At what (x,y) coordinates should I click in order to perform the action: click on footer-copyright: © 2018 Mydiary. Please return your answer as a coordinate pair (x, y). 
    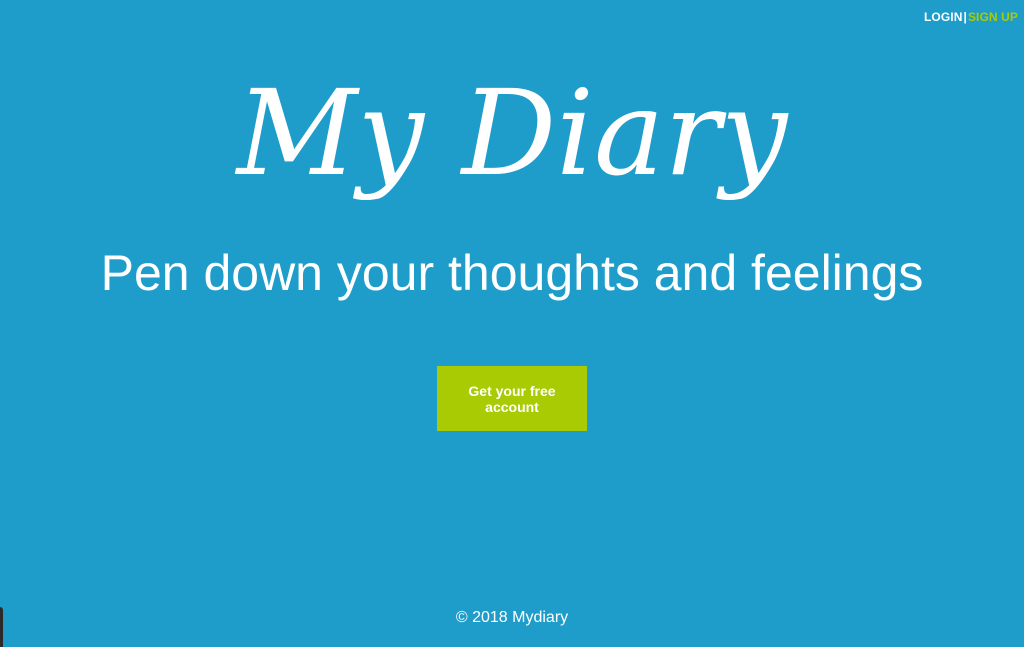
    Looking at the image, I should click on (512, 617).